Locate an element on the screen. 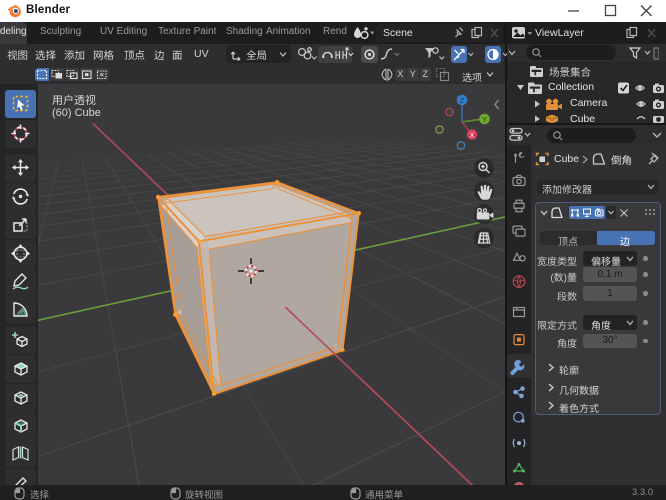  svg-text: Y is located at coordinates (484, 119).